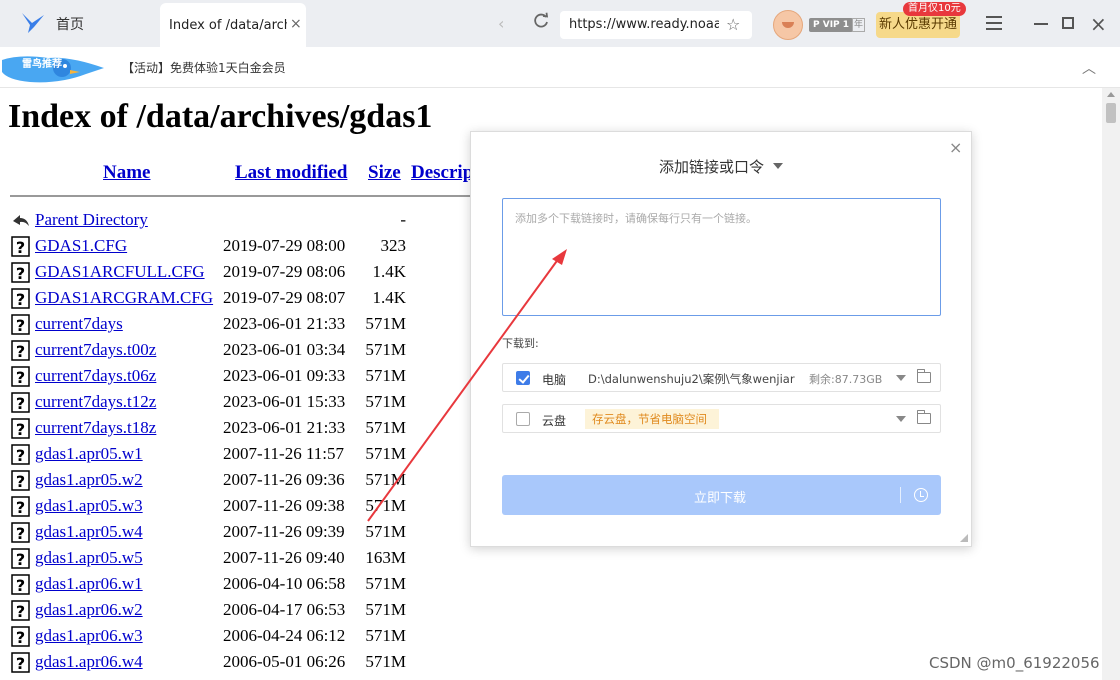 The height and width of the screenshot is (680, 1120). What do you see at coordinates (120, 272) in the screenshot?
I see `file-link: GDAS1ARCFULL.CFG` at bounding box center [120, 272].